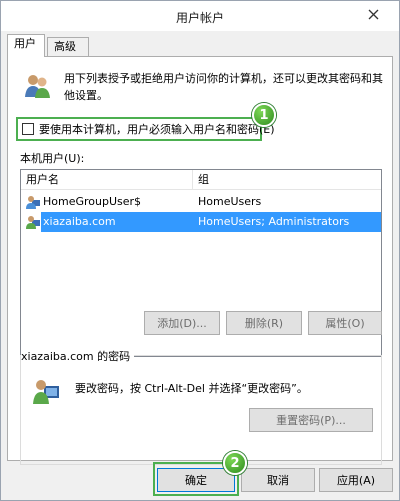  What do you see at coordinates (92, 201) in the screenshot?
I see `user-name-cell: HomeGroupUser$` at bounding box center [92, 201].